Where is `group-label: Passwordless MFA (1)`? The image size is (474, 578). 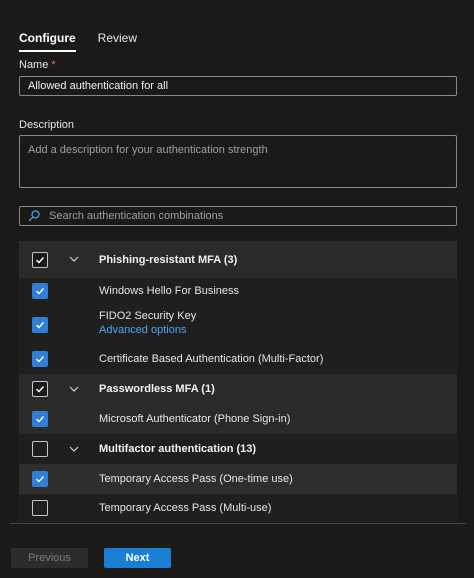 group-label: Passwordless MFA (1) is located at coordinates (157, 389).